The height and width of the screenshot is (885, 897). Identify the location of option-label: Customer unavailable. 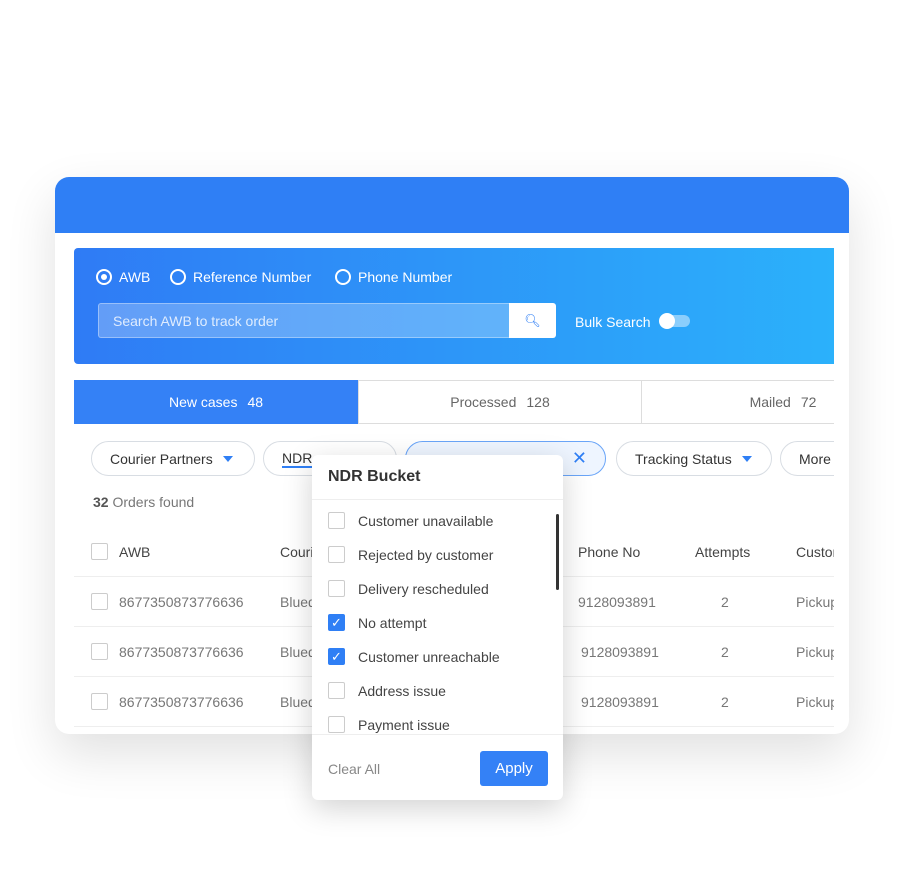
(426, 520).